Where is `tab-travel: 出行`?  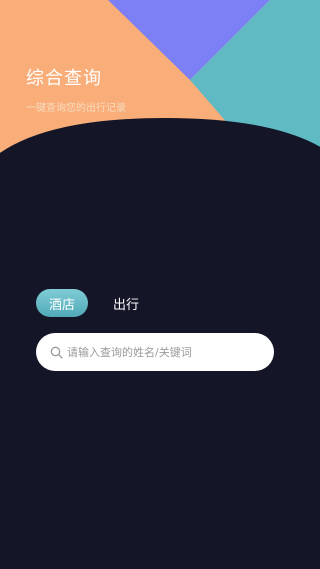
tab-travel: 出行 is located at coordinates (126, 303).